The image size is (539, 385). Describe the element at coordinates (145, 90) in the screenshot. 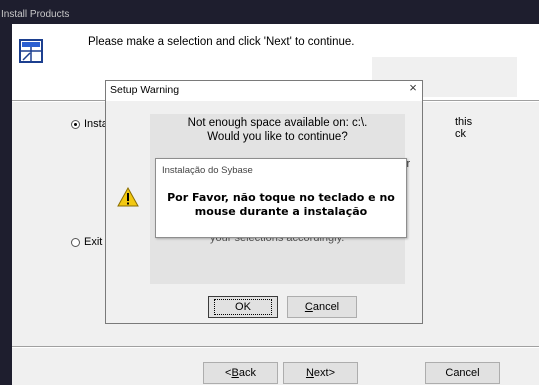

I see `setup-warning-title: Setup Warning` at that location.